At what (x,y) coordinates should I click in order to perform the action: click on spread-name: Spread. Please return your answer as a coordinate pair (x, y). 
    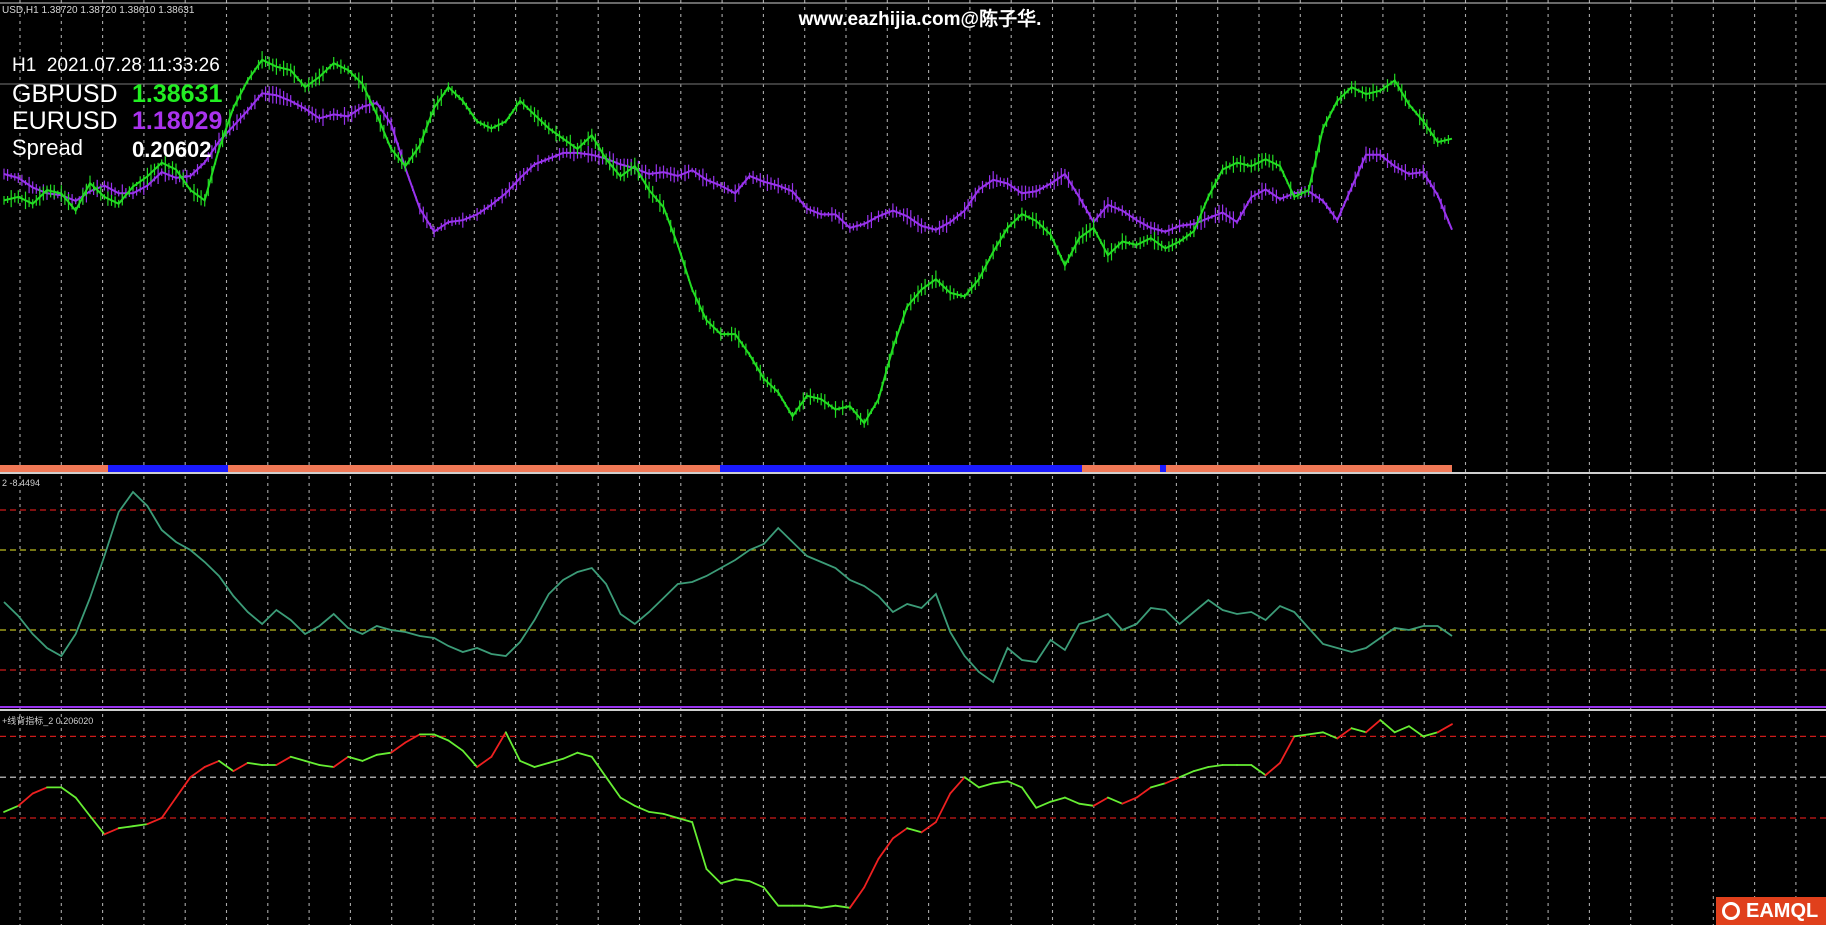
    Looking at the image, I should click on (47, 147).